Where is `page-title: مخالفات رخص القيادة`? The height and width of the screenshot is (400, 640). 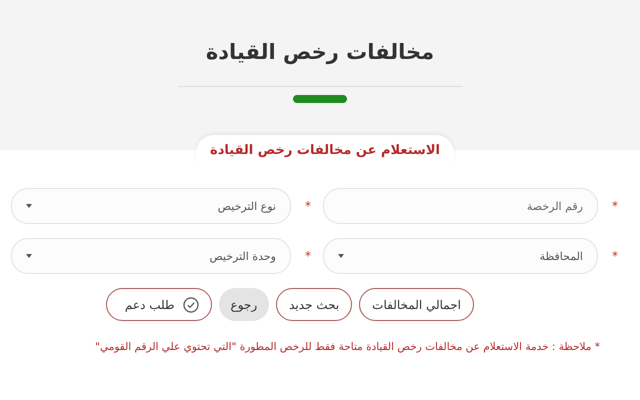
page-title: مخالفات رخص القيادة is located at coordinates (320, 52).